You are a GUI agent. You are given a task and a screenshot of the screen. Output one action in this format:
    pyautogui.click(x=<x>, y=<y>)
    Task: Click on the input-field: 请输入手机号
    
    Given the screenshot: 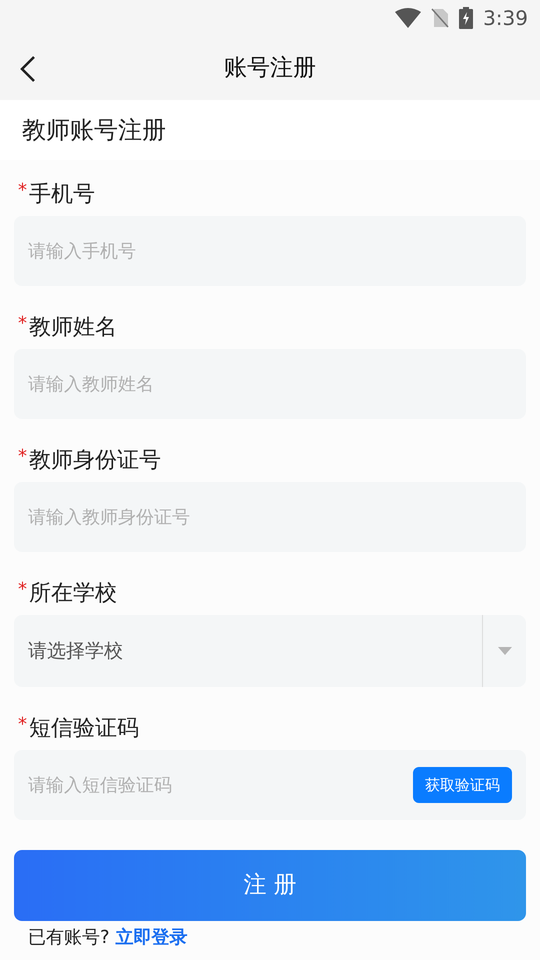 What is the action you would take?
    pyautogui.click(x=270, y=251)
    